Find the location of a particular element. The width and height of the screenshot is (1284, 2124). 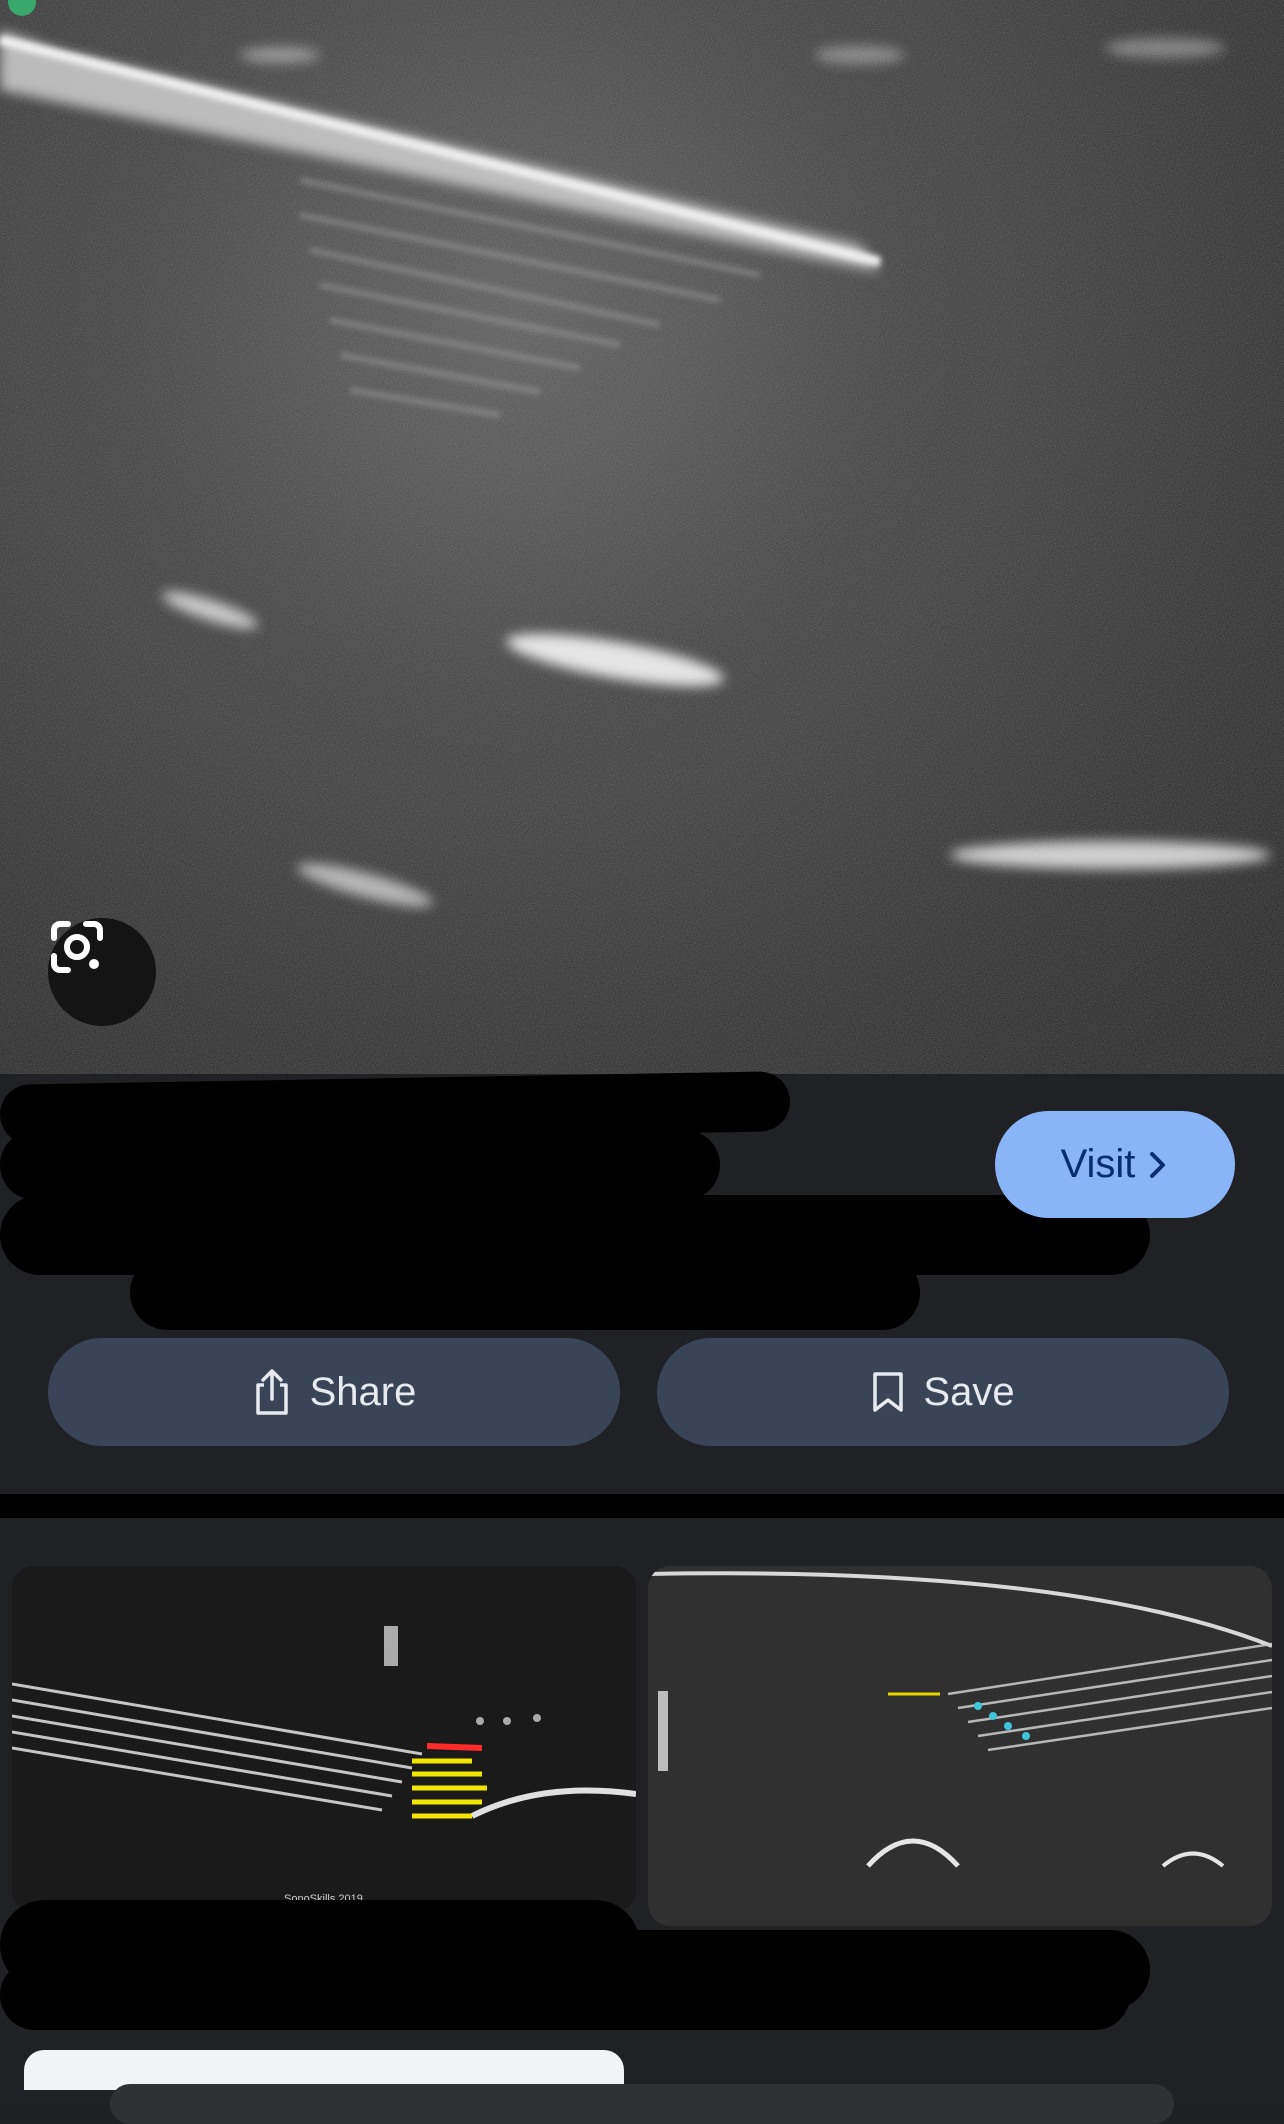

share-button: Share is located at coordinates (334, 1392).